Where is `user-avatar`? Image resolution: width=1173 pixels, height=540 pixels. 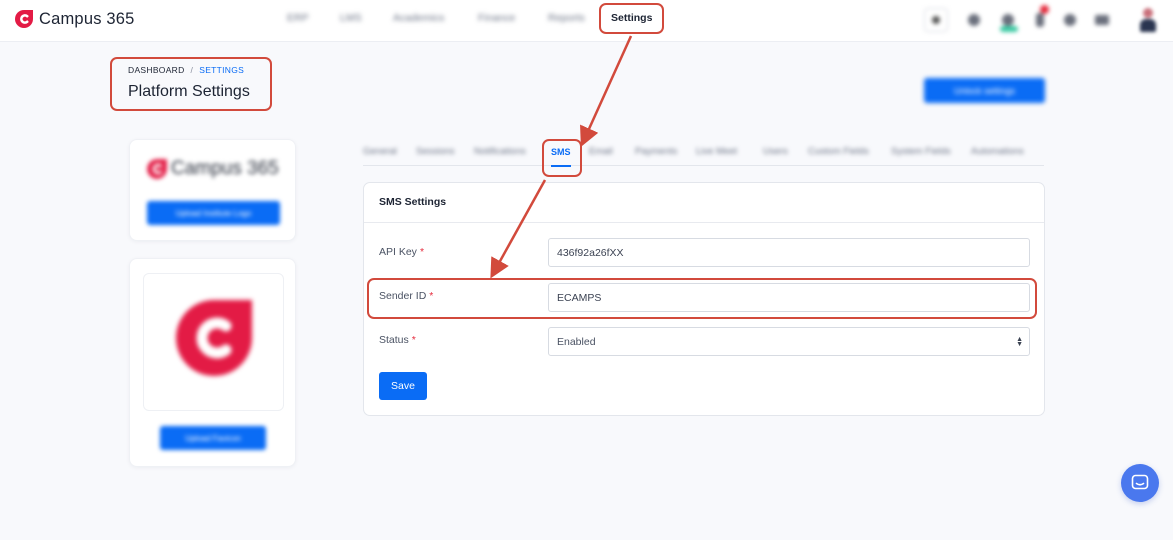
user-avatar is located at coordinates (1148, 21).